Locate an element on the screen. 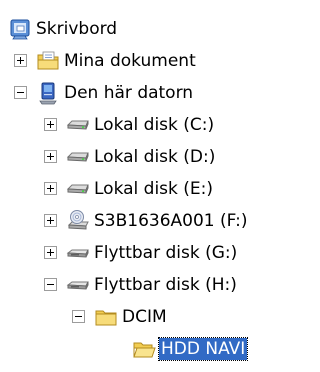 The width and height of the screenshot is (320, 372). tree-item-label: Skrivbord is located at coordinates (77, 29).